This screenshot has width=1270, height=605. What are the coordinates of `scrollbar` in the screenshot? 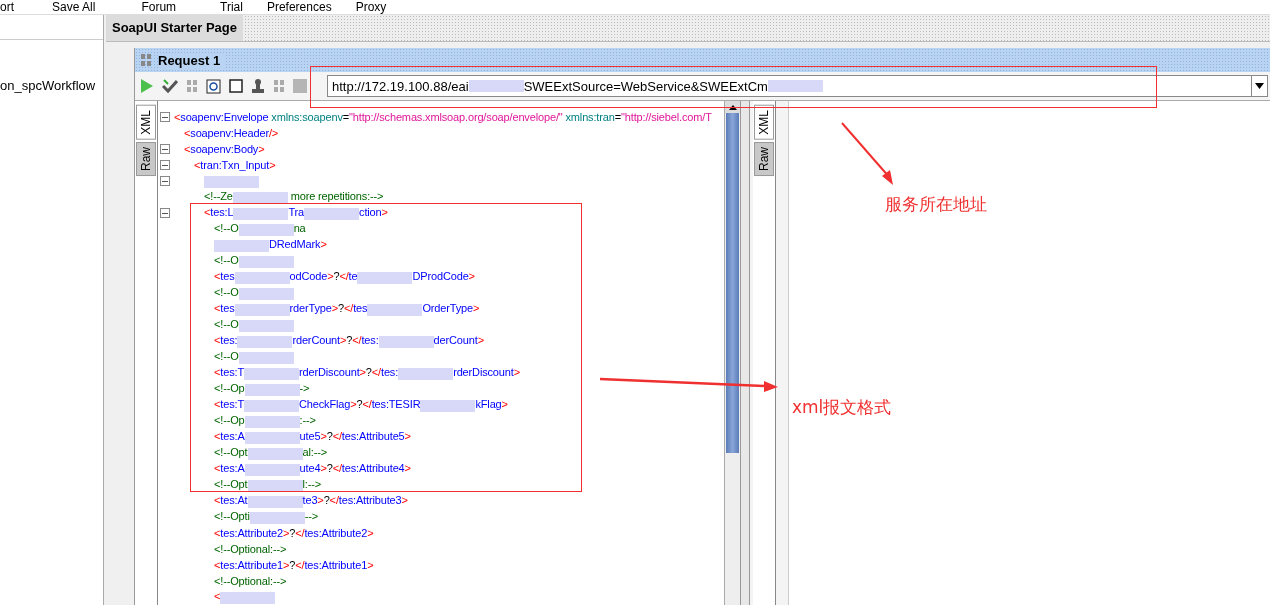 It's located at (732, 353).